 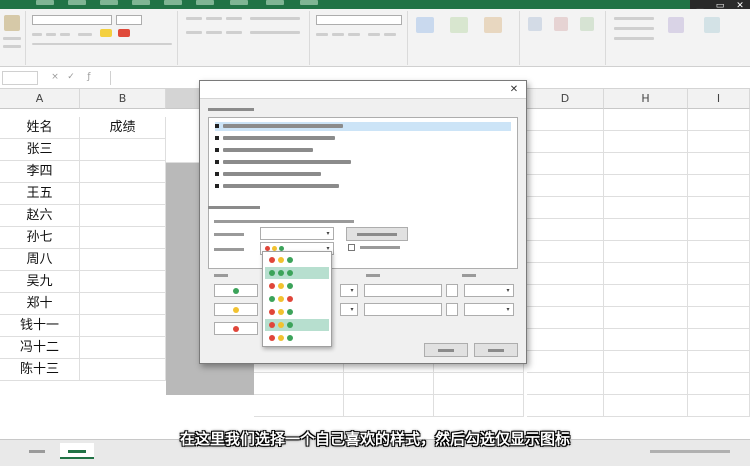 I want to click on column-header-d: D, so click(x=565, y=99).